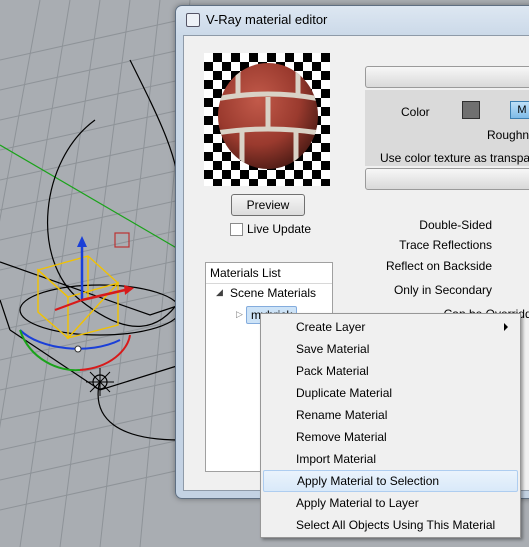  Describe the element at coordinates (506, 327) in the screenshot. I see `submenu-arrow-icon` at that location.